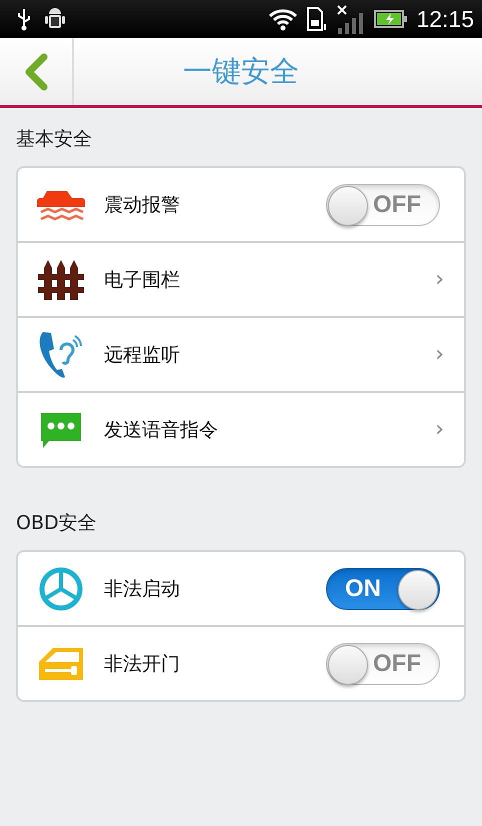  Describe the element at coordinates (317, 19) in the screenshot. I see `sim-card-icon` at that location.